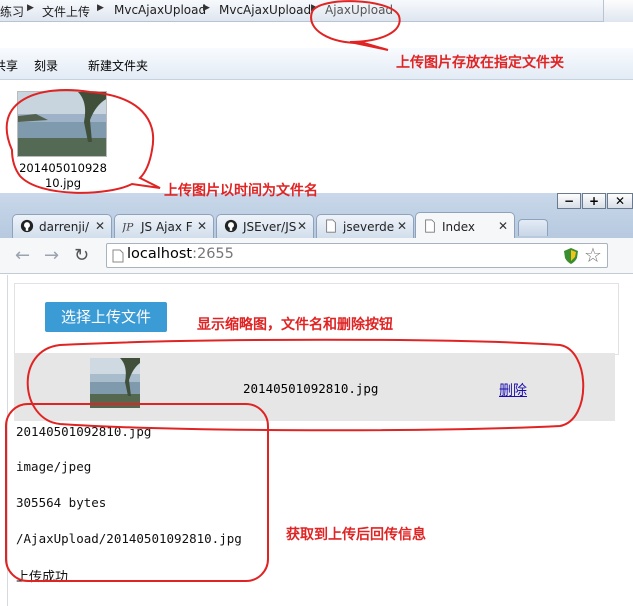  I want to click on toolbar-share: 共享, so click(9, 65).